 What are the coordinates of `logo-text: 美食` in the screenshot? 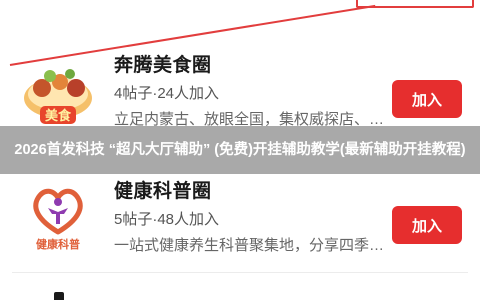 It's located at (58, 116).